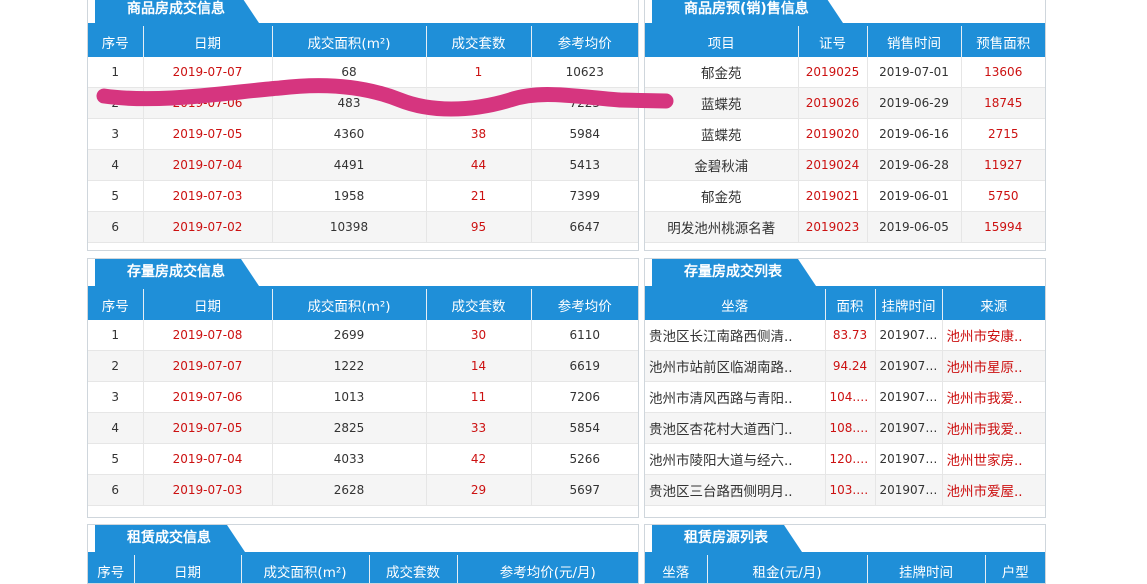 This screenshot has width=1147, height=584. I want to click on col-header: 坐落, so click(676, 569).